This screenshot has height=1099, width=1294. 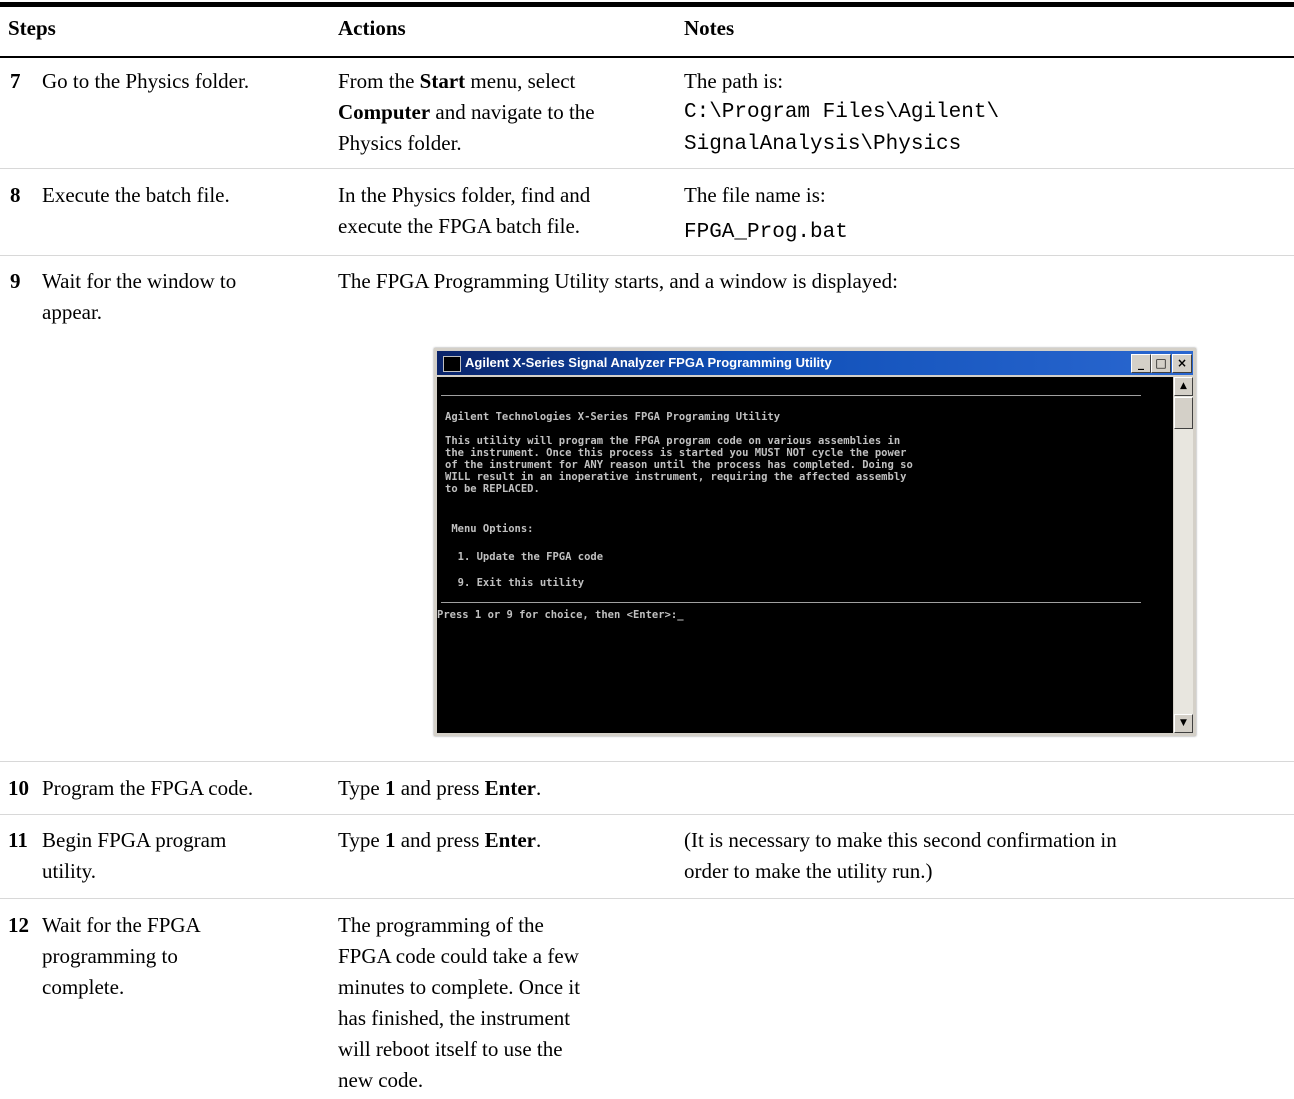 What do you see at coordinates (755, 195) in the screenshot?
I see `note-text: The file name is:` at bounding box center [755, 195].